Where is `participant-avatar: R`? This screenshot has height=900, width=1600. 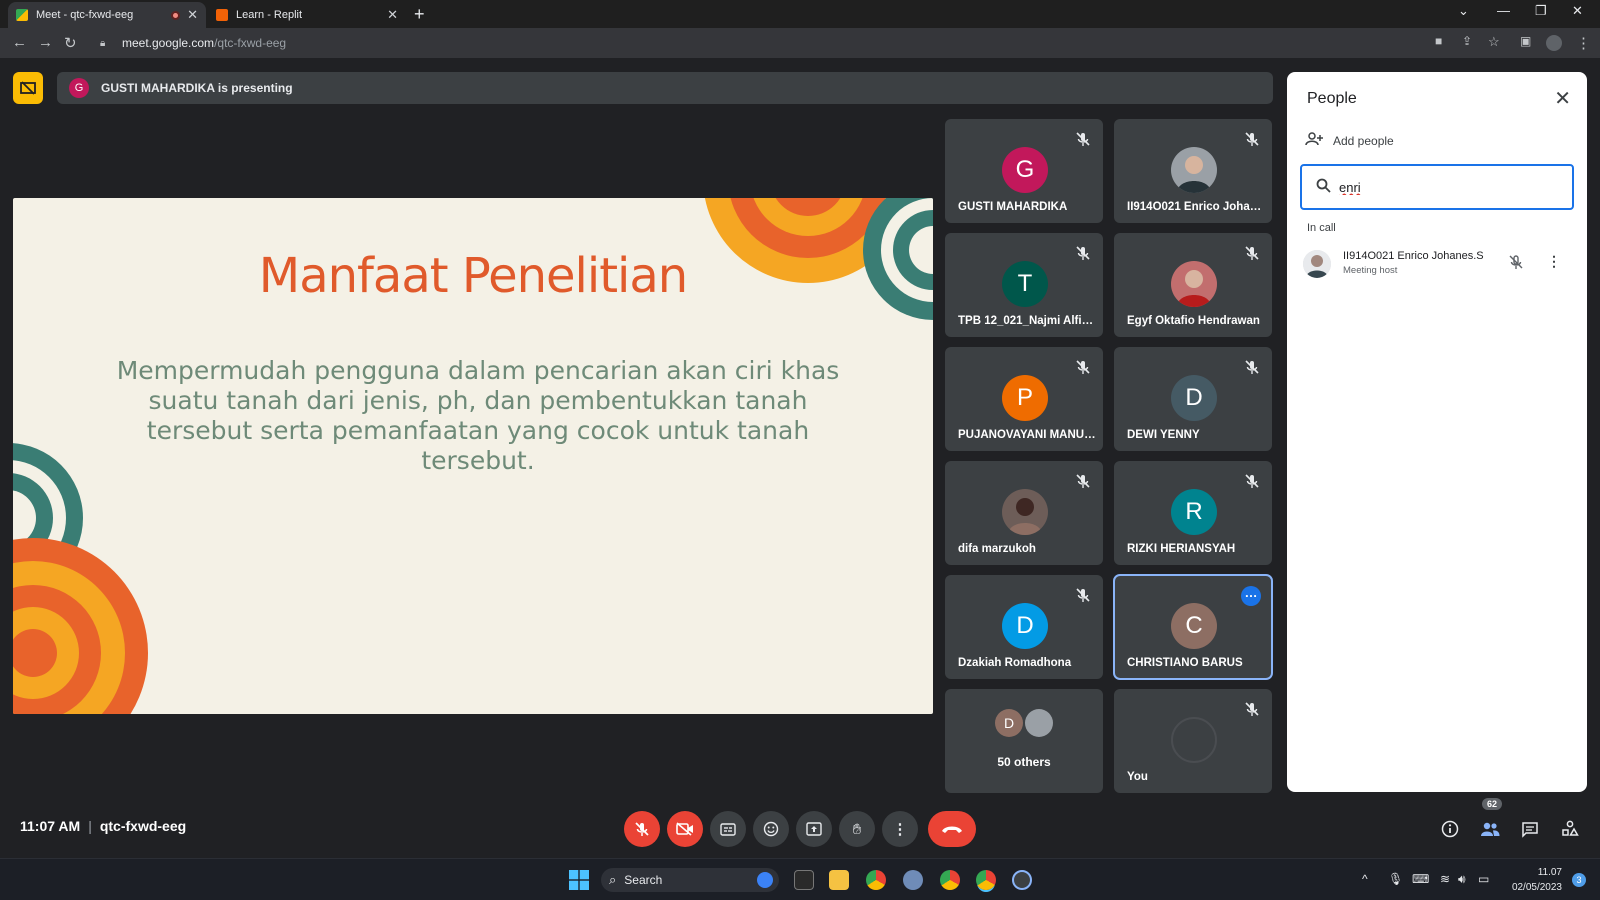 participant-avatar: R is located at coordinates (1194, 512).